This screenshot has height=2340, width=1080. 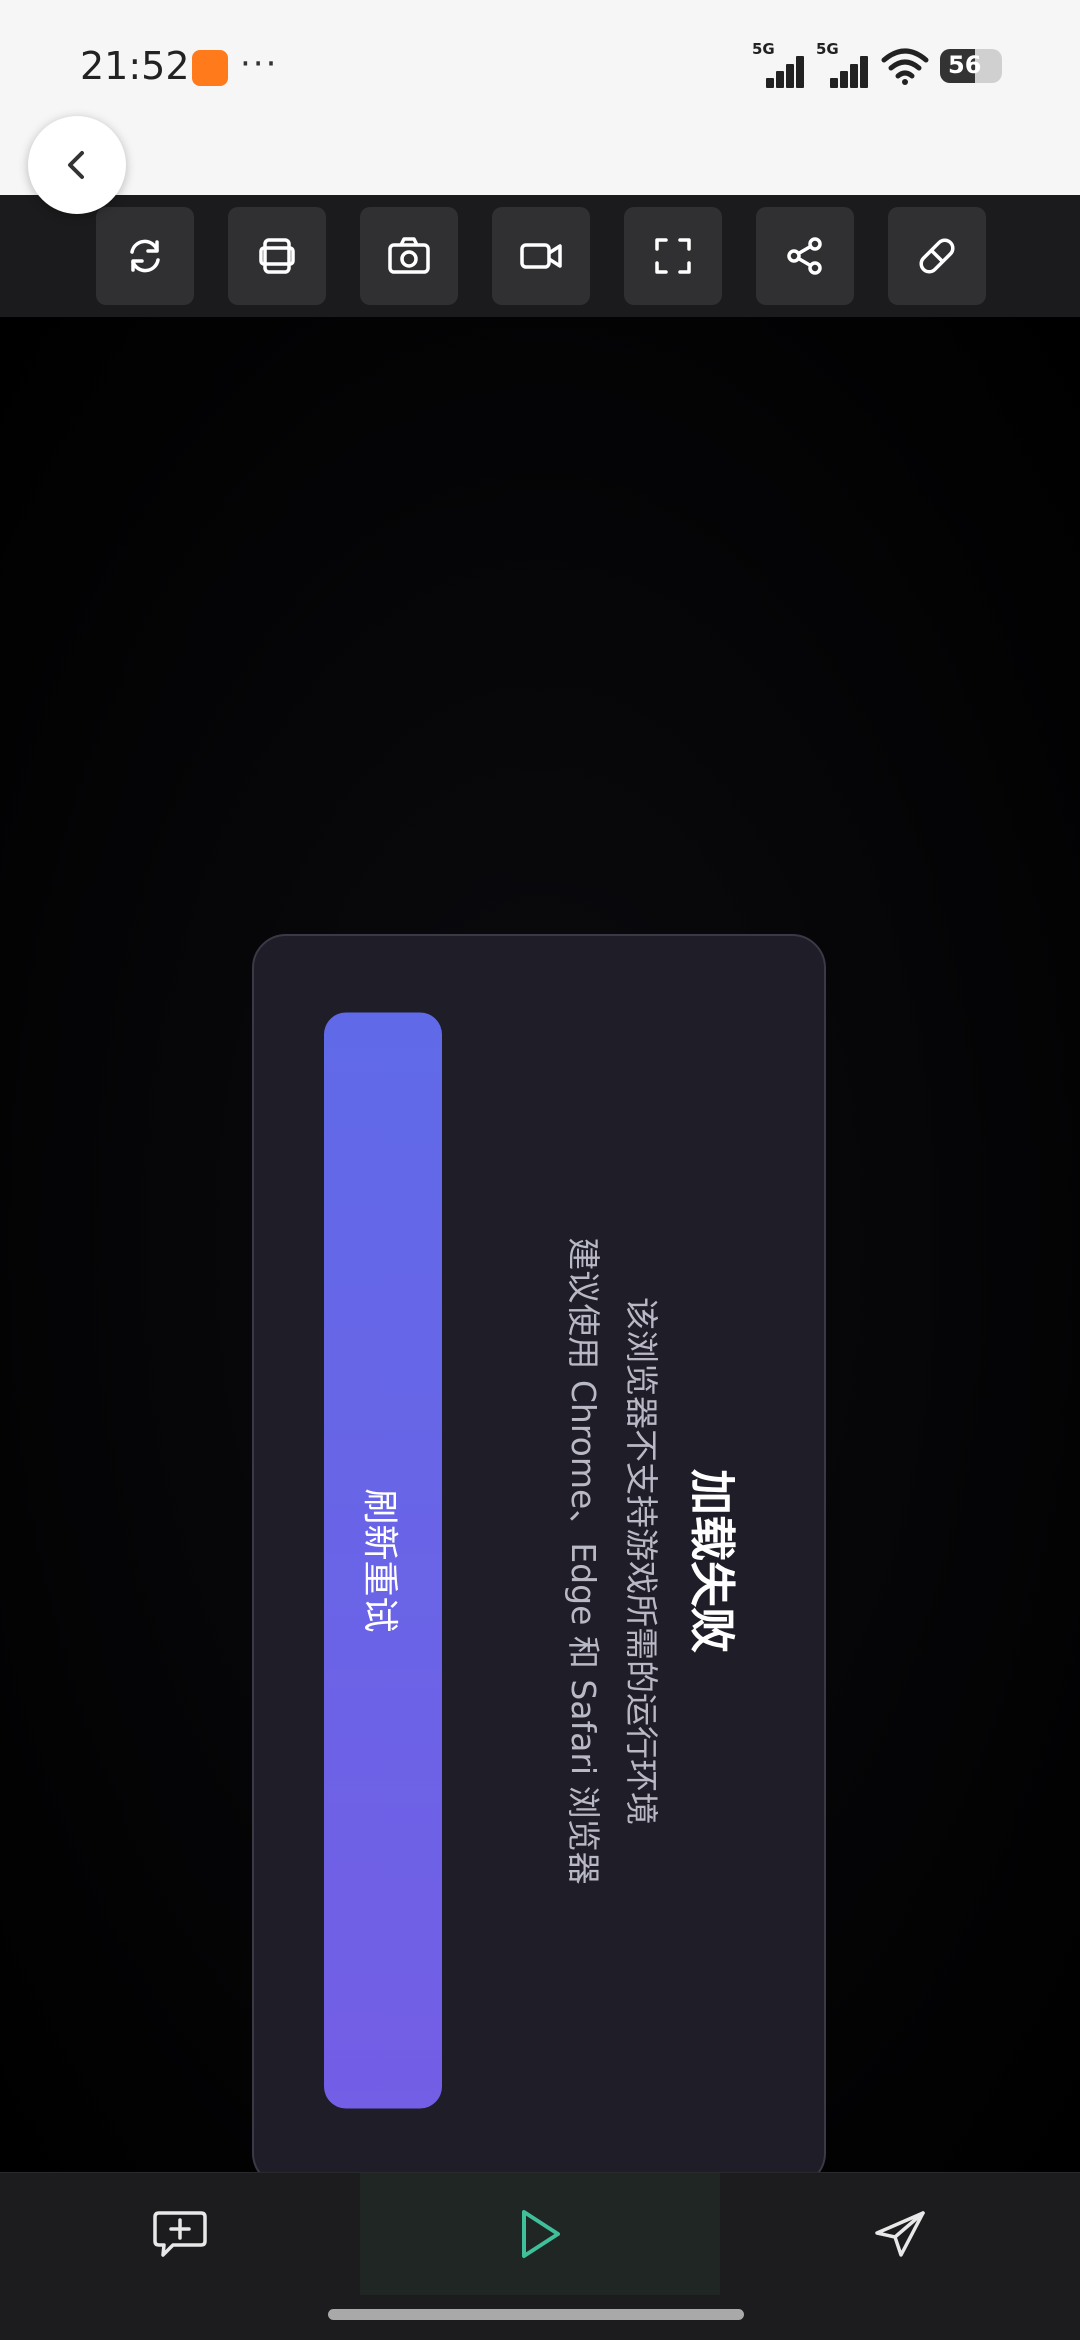 I want to click on chevron-left-icon, so click(x=76, y=165).